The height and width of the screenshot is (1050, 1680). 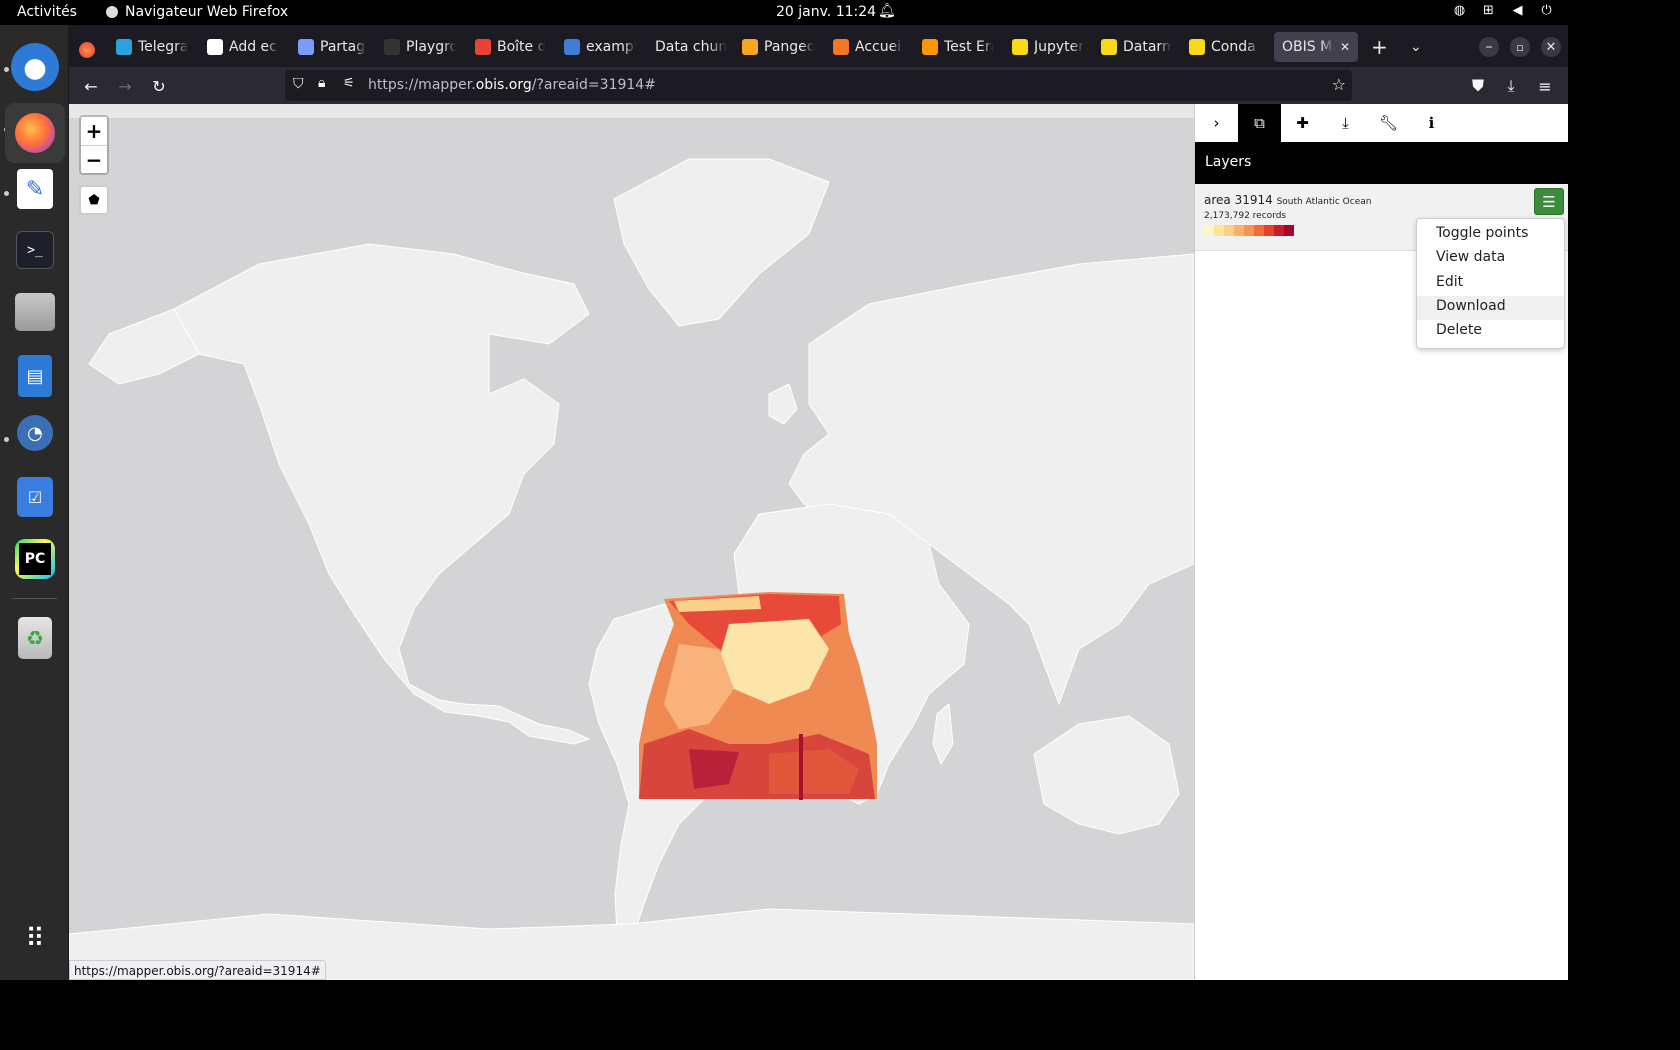 I want to click on thunderbird-icon, so click(x=35, y=67).